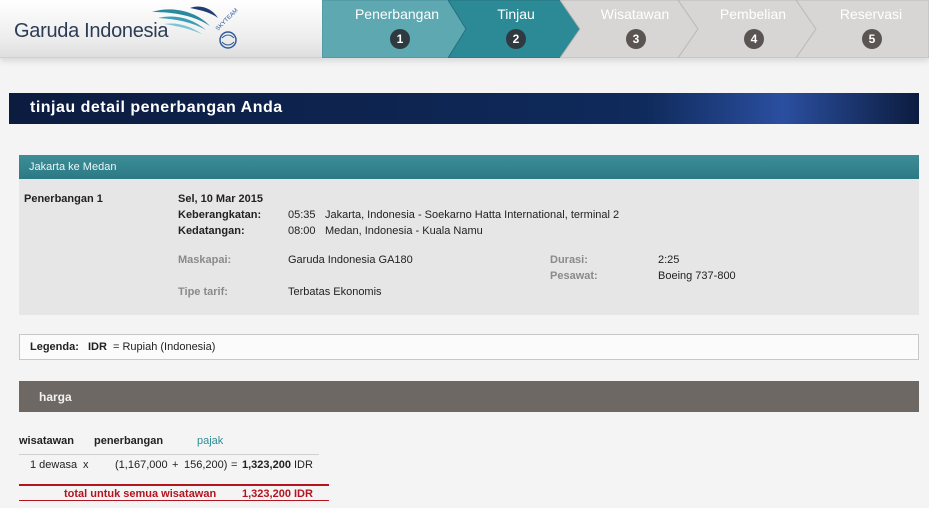 The width and height of the screenshot is (929, 508). What do you see at coordinates (175, 465) in the screenshot?
I see `row-plus: +` at bounding box center [175, 465].